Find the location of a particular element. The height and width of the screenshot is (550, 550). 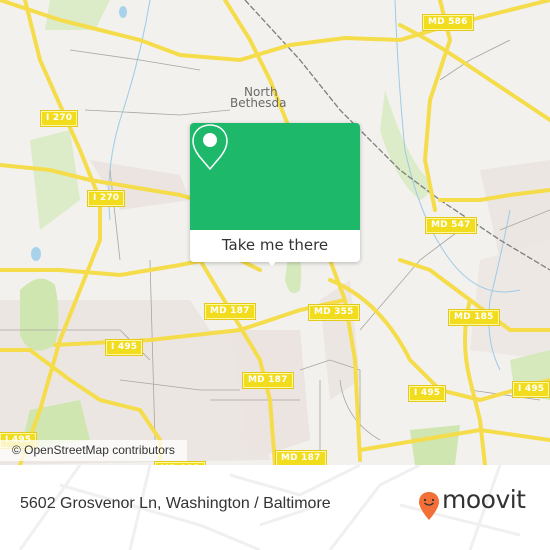

moovit-wordmark: moovit is located at coordinates (484, 499).